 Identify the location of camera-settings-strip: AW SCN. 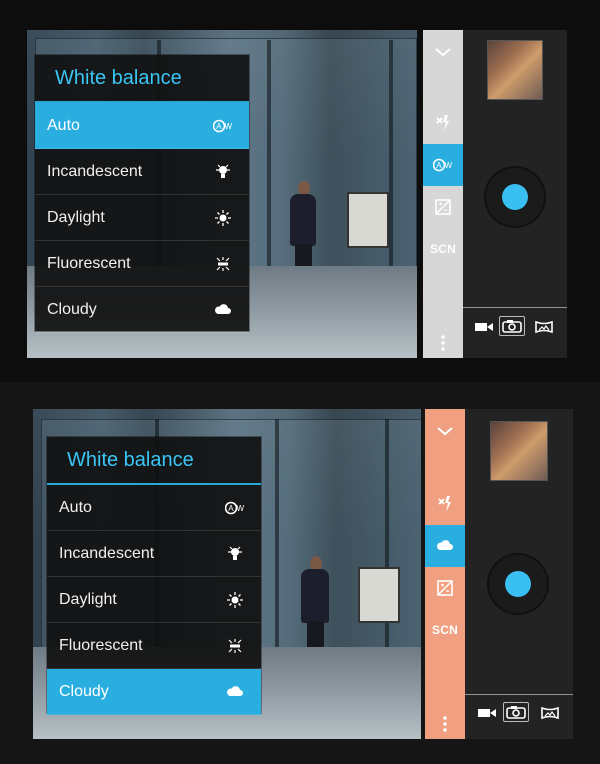
(443, 194).